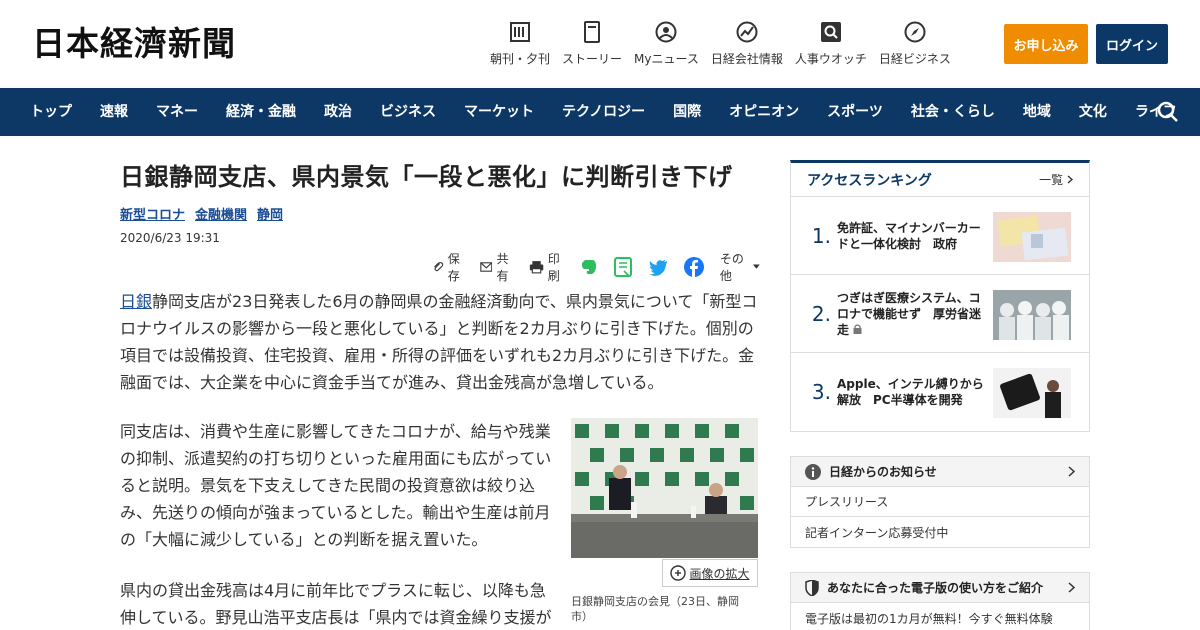 Image resolution: width=1200 pixels, height=630 pixels. What do you see at coordinates (855, 112) in the screenshot?
I see `nav-item-sports: スポーツ` at bounding box center [855, 112].